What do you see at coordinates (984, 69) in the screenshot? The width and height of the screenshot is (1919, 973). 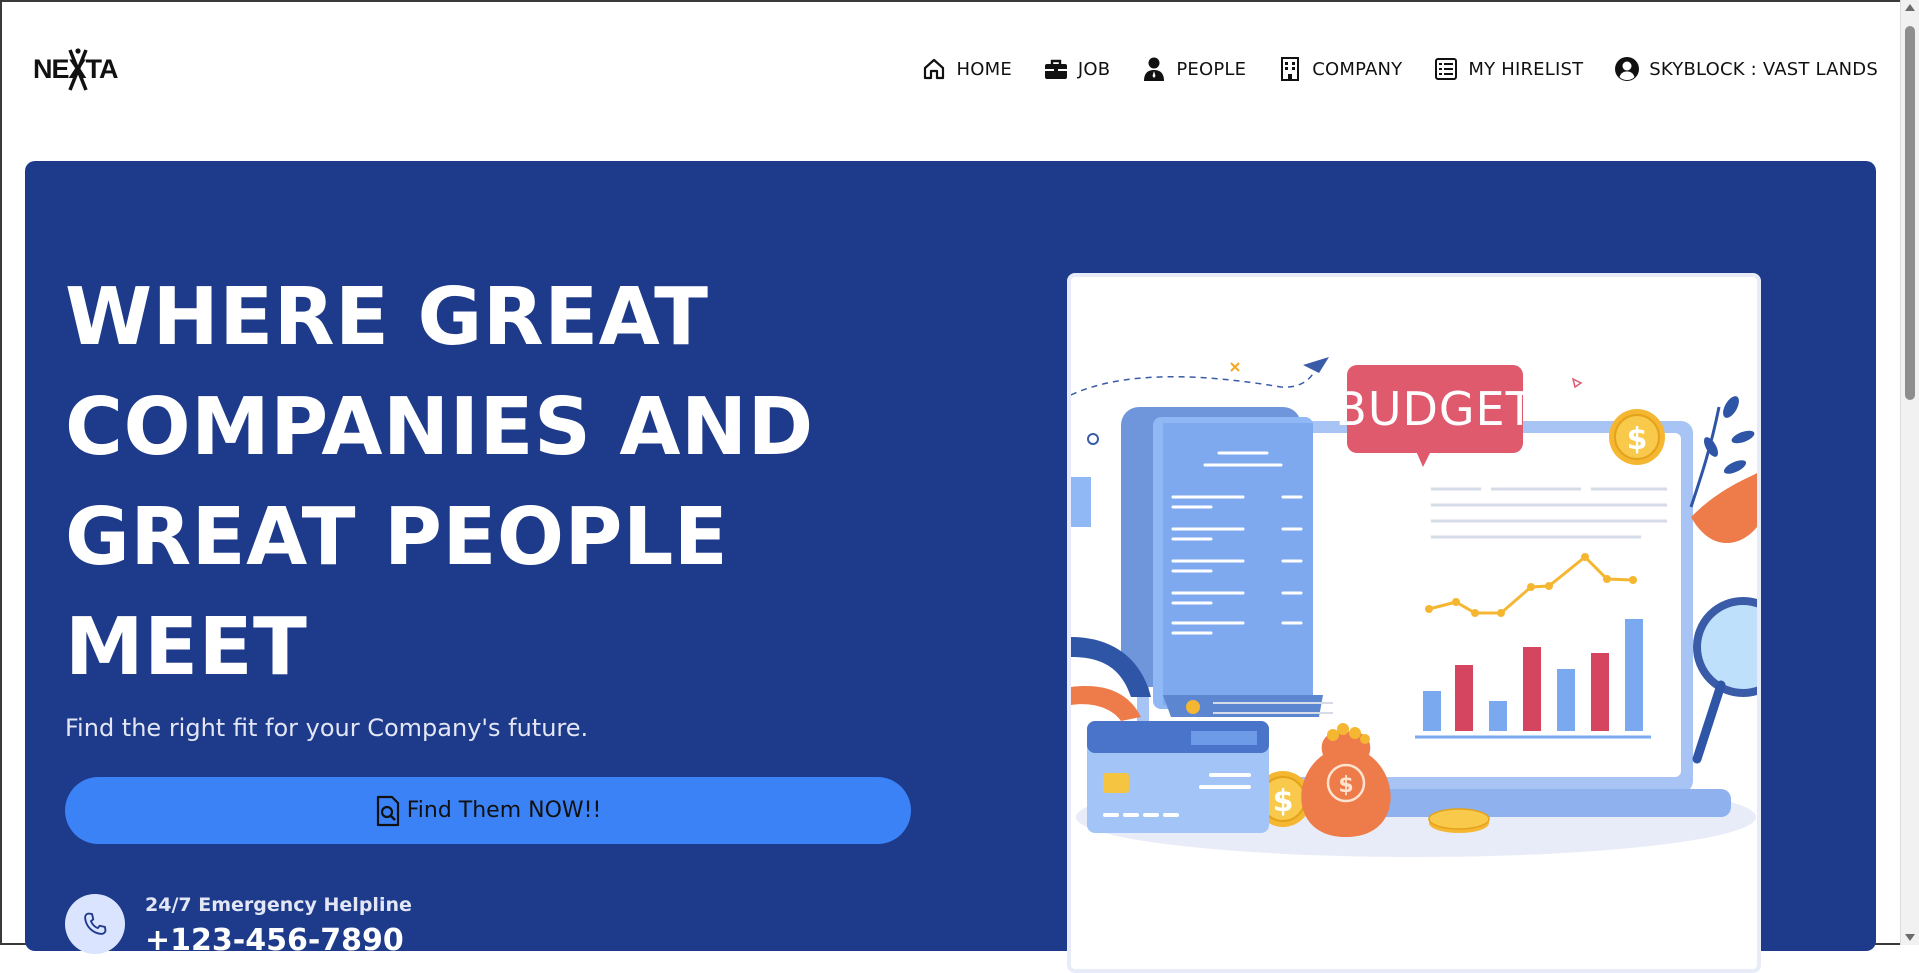 I see `nav-home-label: HOME` at bounding box center [984, 69].